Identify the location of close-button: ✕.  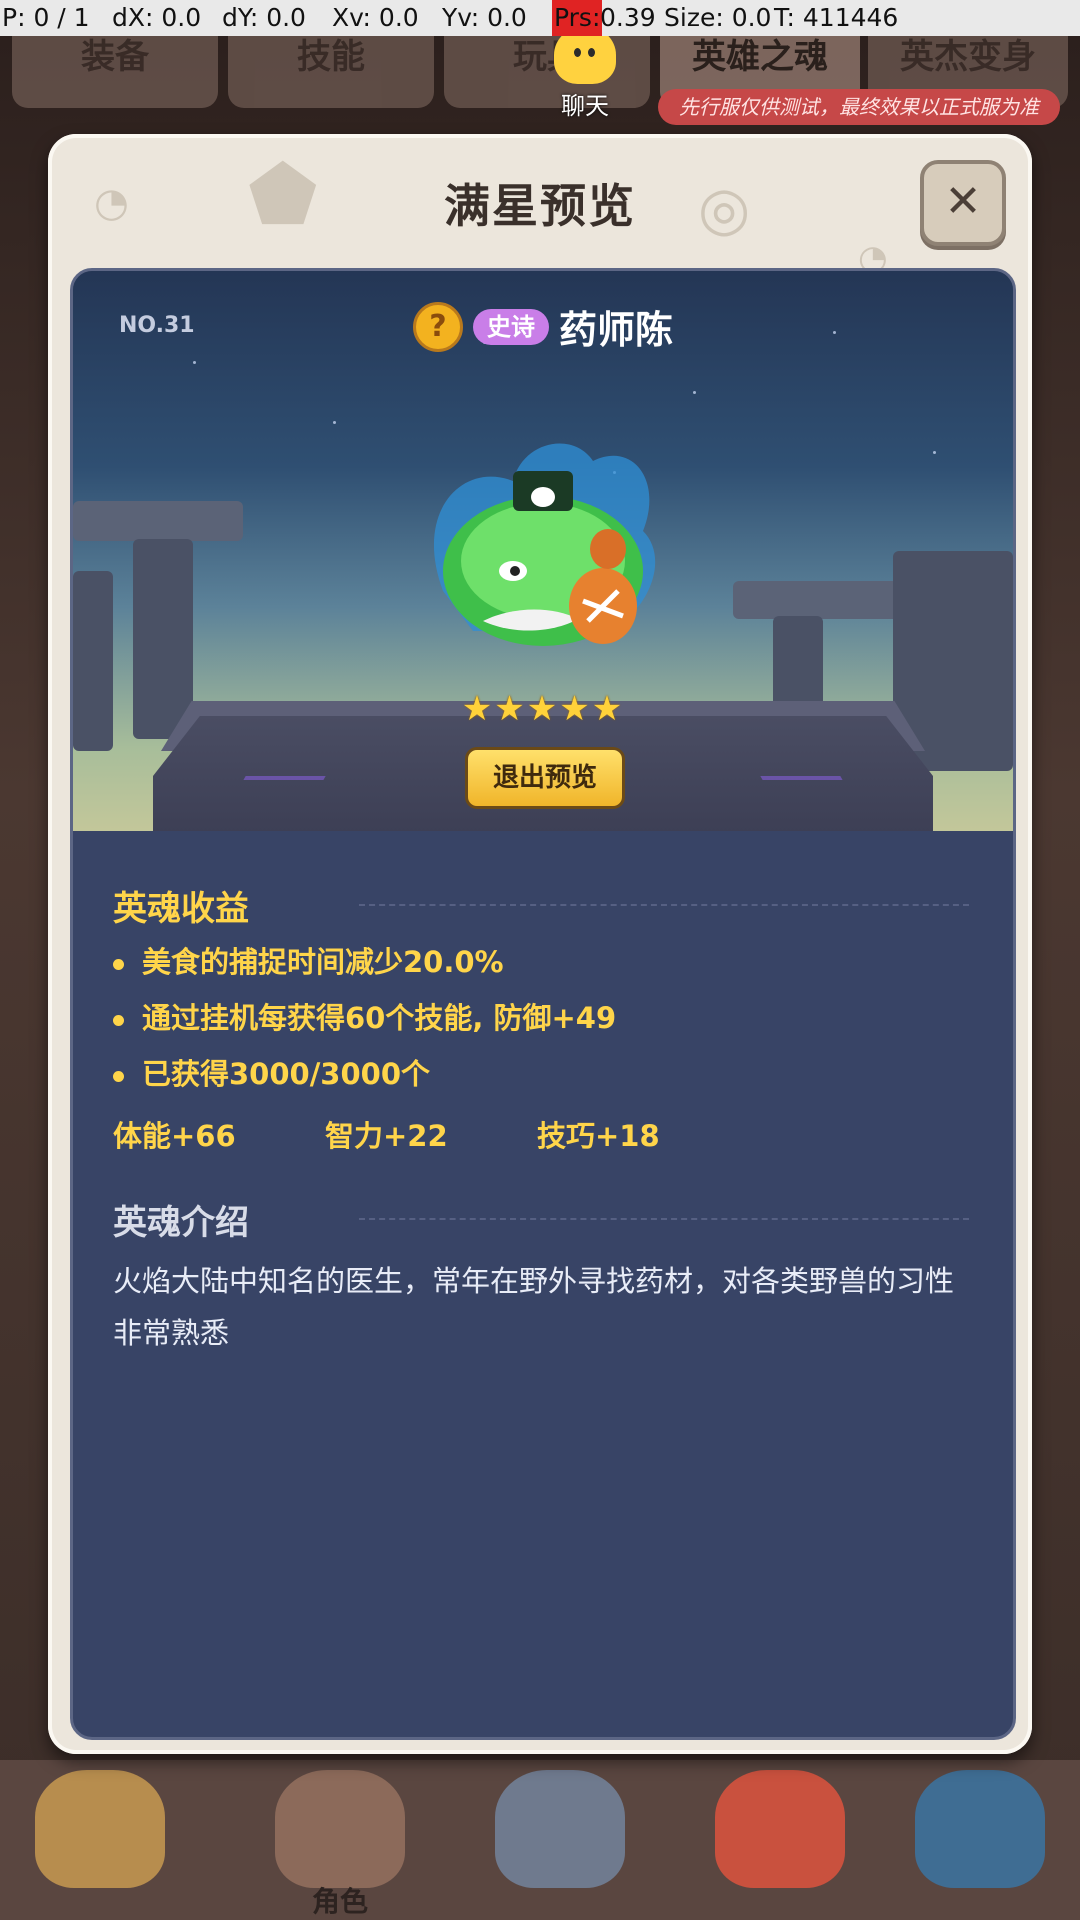
(963, 203).